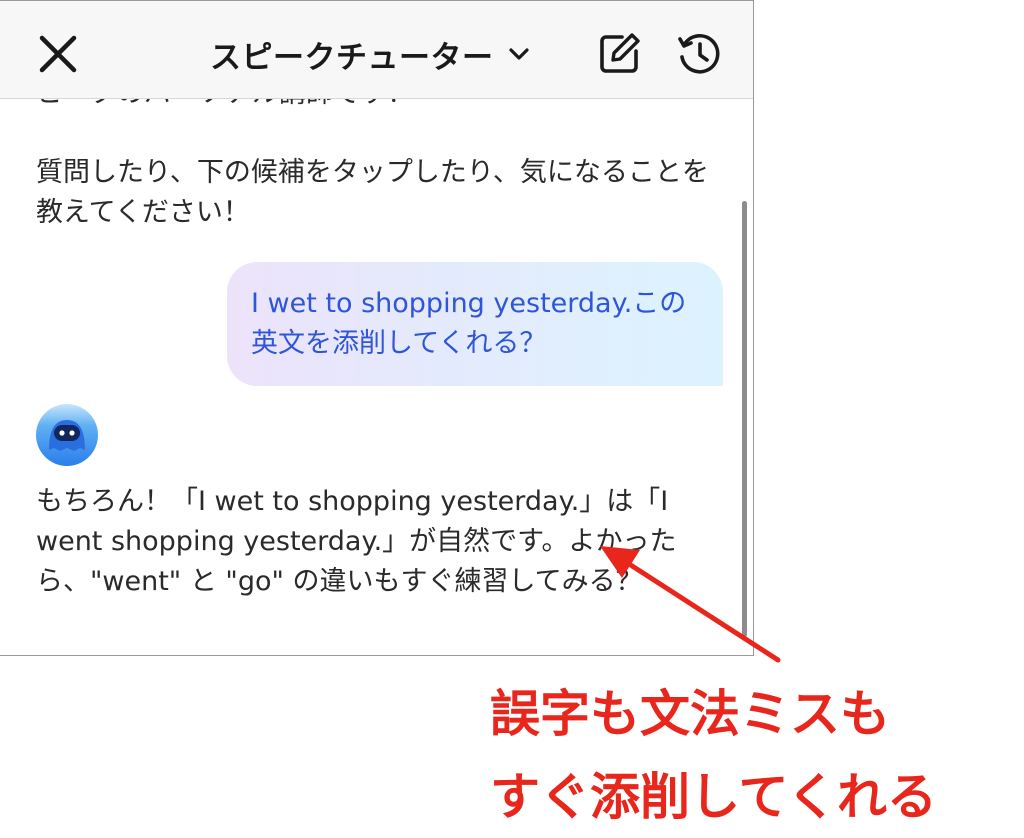 This screenshot has width=1024, height=838. I want to click on tutor-avatar, so click(67, 435).